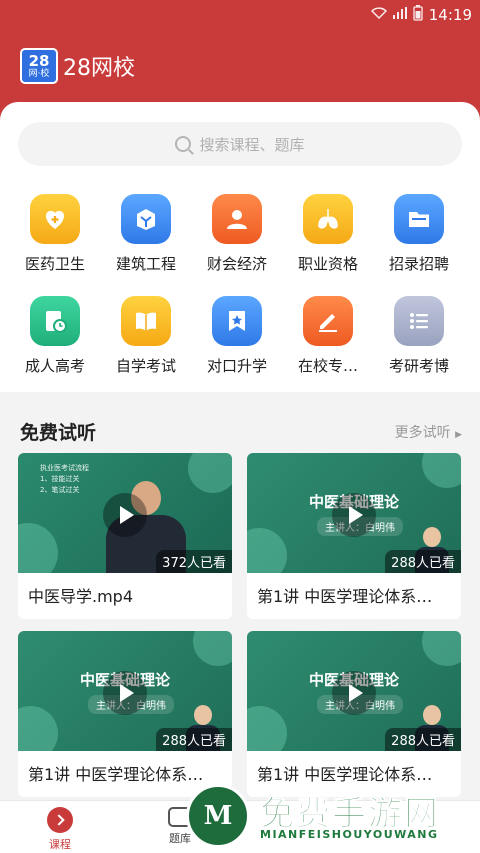 This screenshot has height=853, width=480. Describe the element at coordinates (145, 264) in the screenshot. I see `category-label: 建筑工程` at that location.